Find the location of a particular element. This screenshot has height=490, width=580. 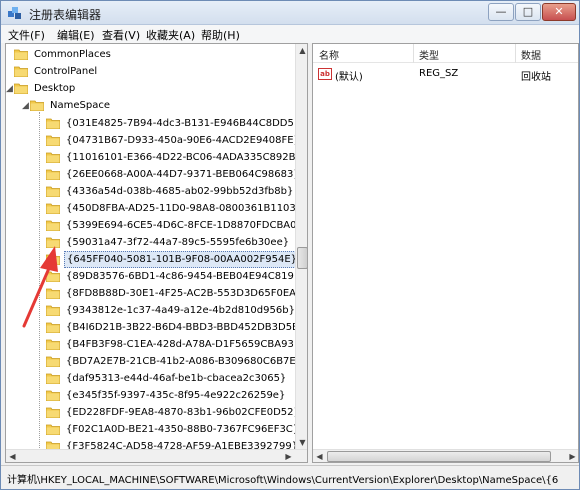

menu-bar: 文件(F) 编辑(E) 查看(V) 收藏夹(A) 帮助(H) is located at coordinates (290, 34).